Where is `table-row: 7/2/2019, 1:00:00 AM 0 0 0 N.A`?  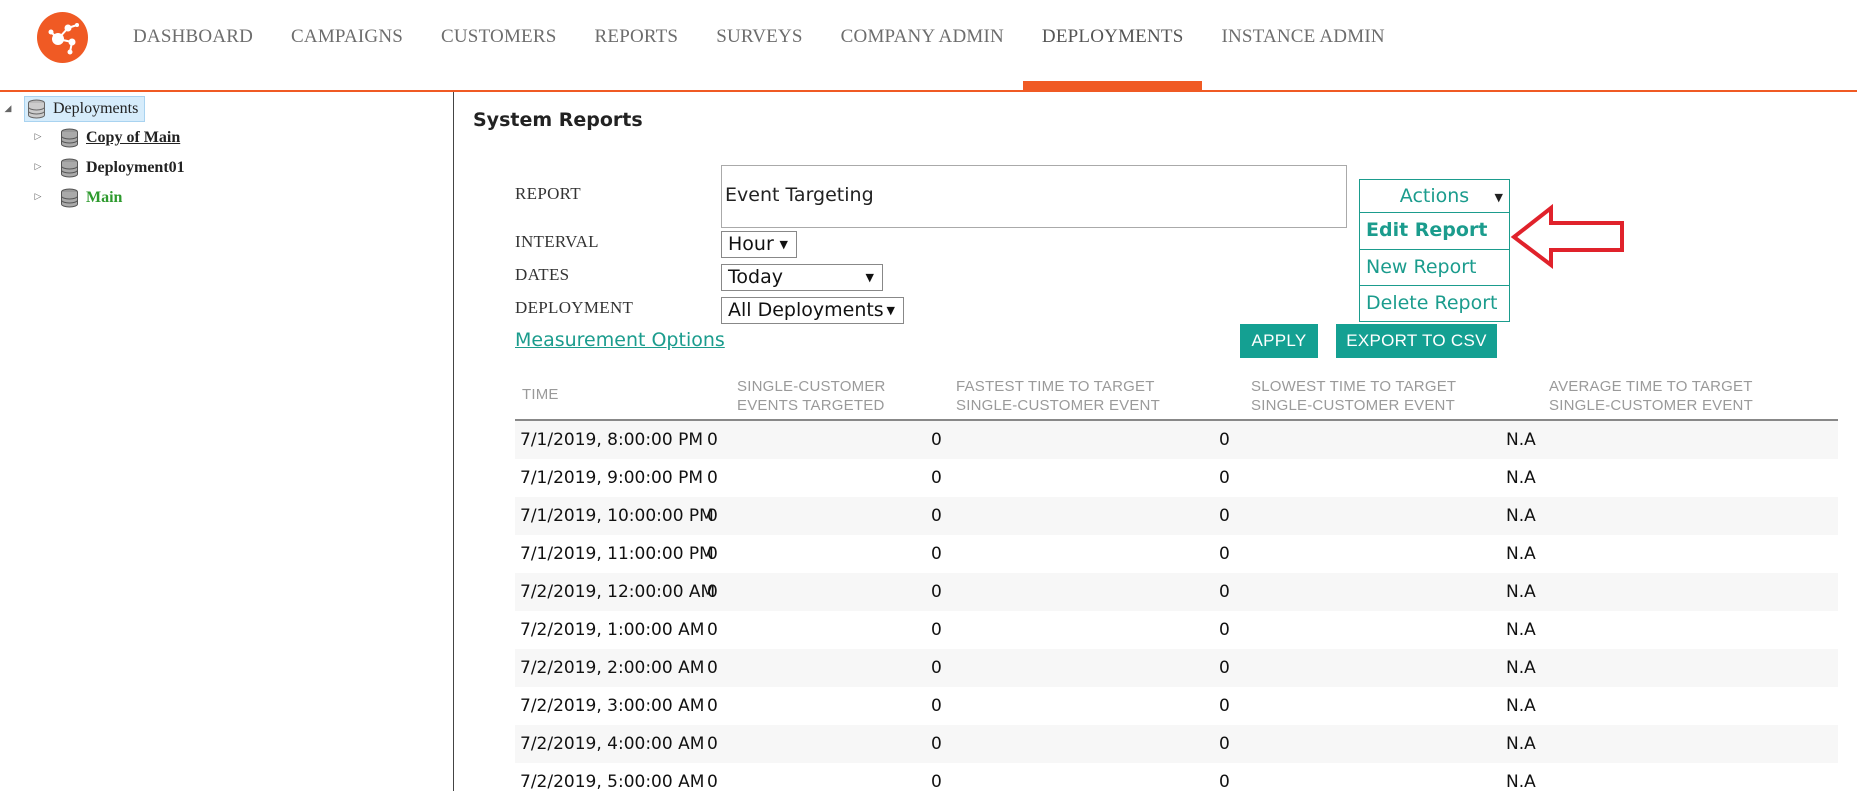 table-row: 7/2/2019, 1:00:00 AM 0 0 0 N.A is located at coordinates (1176, 630).